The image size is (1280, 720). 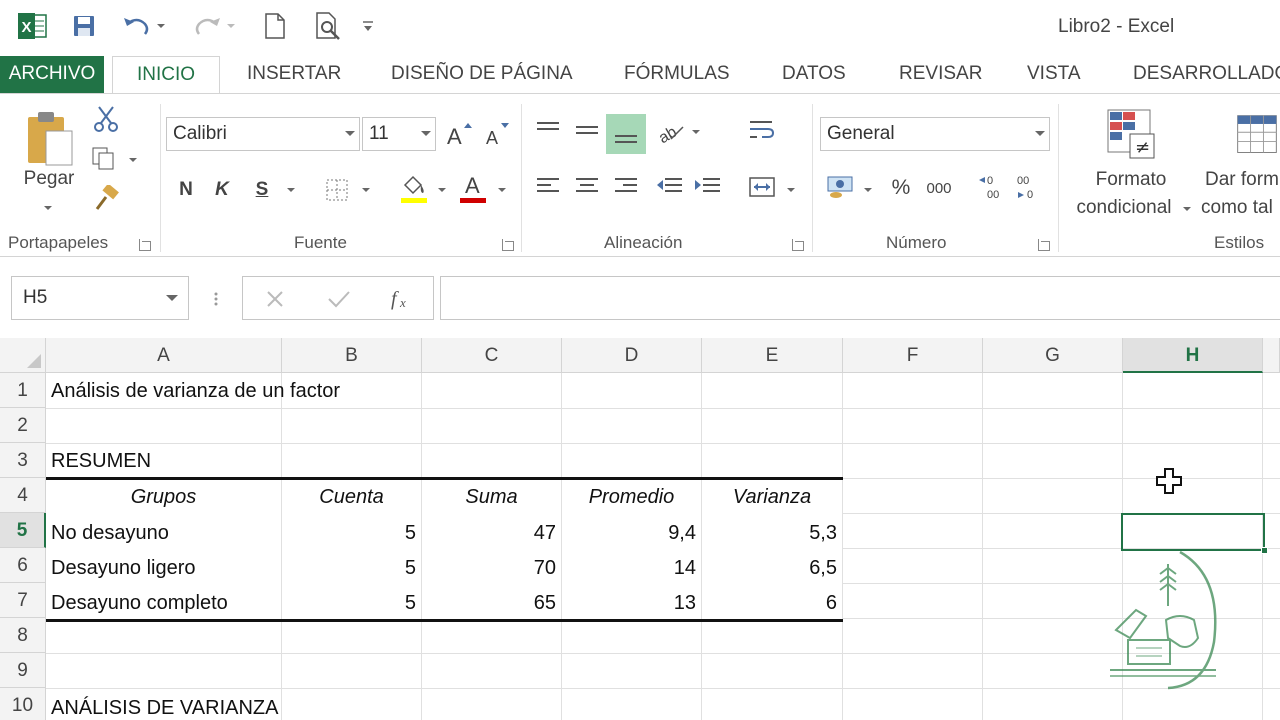 What do you see at coordinates (352, 355) in the screenshot?
I see `column-header-b: B` at bounding box center [352, 355].